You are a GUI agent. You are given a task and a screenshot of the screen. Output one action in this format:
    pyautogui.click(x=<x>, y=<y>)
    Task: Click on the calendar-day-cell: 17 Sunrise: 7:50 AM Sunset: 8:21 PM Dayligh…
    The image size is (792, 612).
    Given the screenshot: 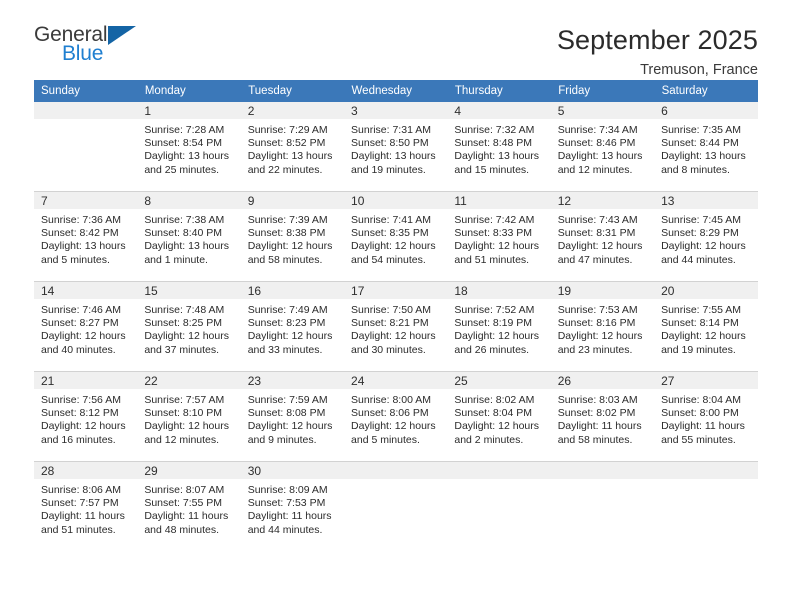 What is the action you would take?
    pyautogui.click(x=396, y=326)
    